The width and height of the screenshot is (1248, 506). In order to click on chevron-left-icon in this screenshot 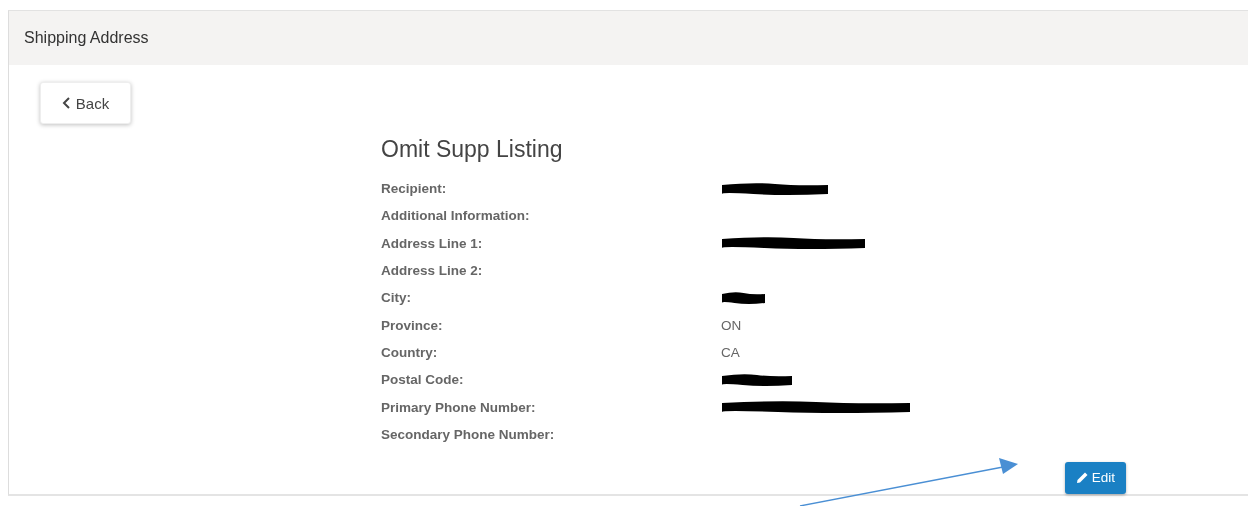, I will do `click(65, 103)`.